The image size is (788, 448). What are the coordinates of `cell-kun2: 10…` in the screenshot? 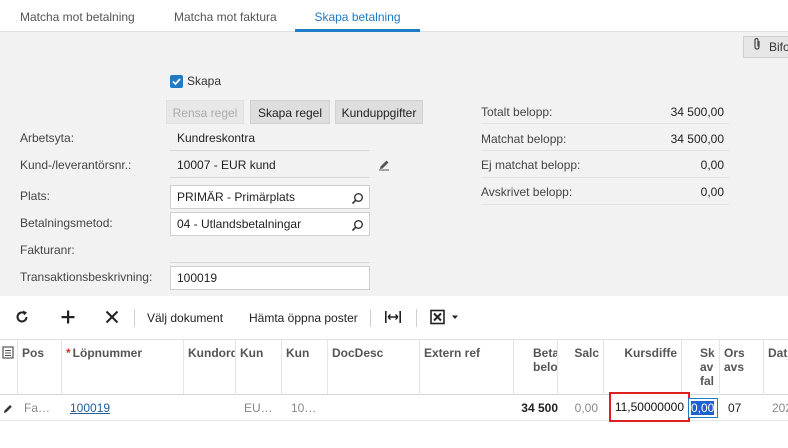 It's located at (307, 408).